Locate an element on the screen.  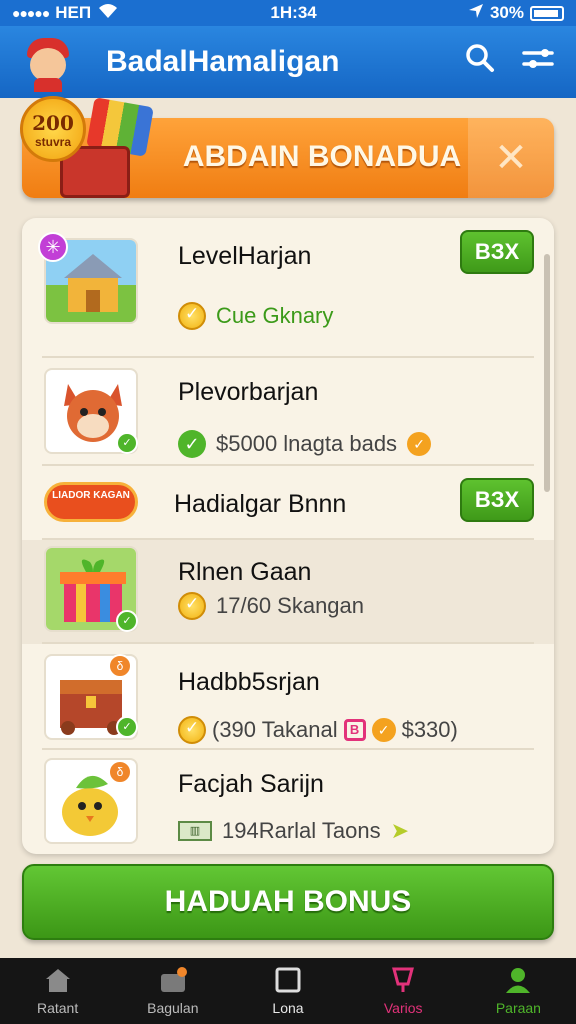
search-icon is located at coordinates (480, 62).